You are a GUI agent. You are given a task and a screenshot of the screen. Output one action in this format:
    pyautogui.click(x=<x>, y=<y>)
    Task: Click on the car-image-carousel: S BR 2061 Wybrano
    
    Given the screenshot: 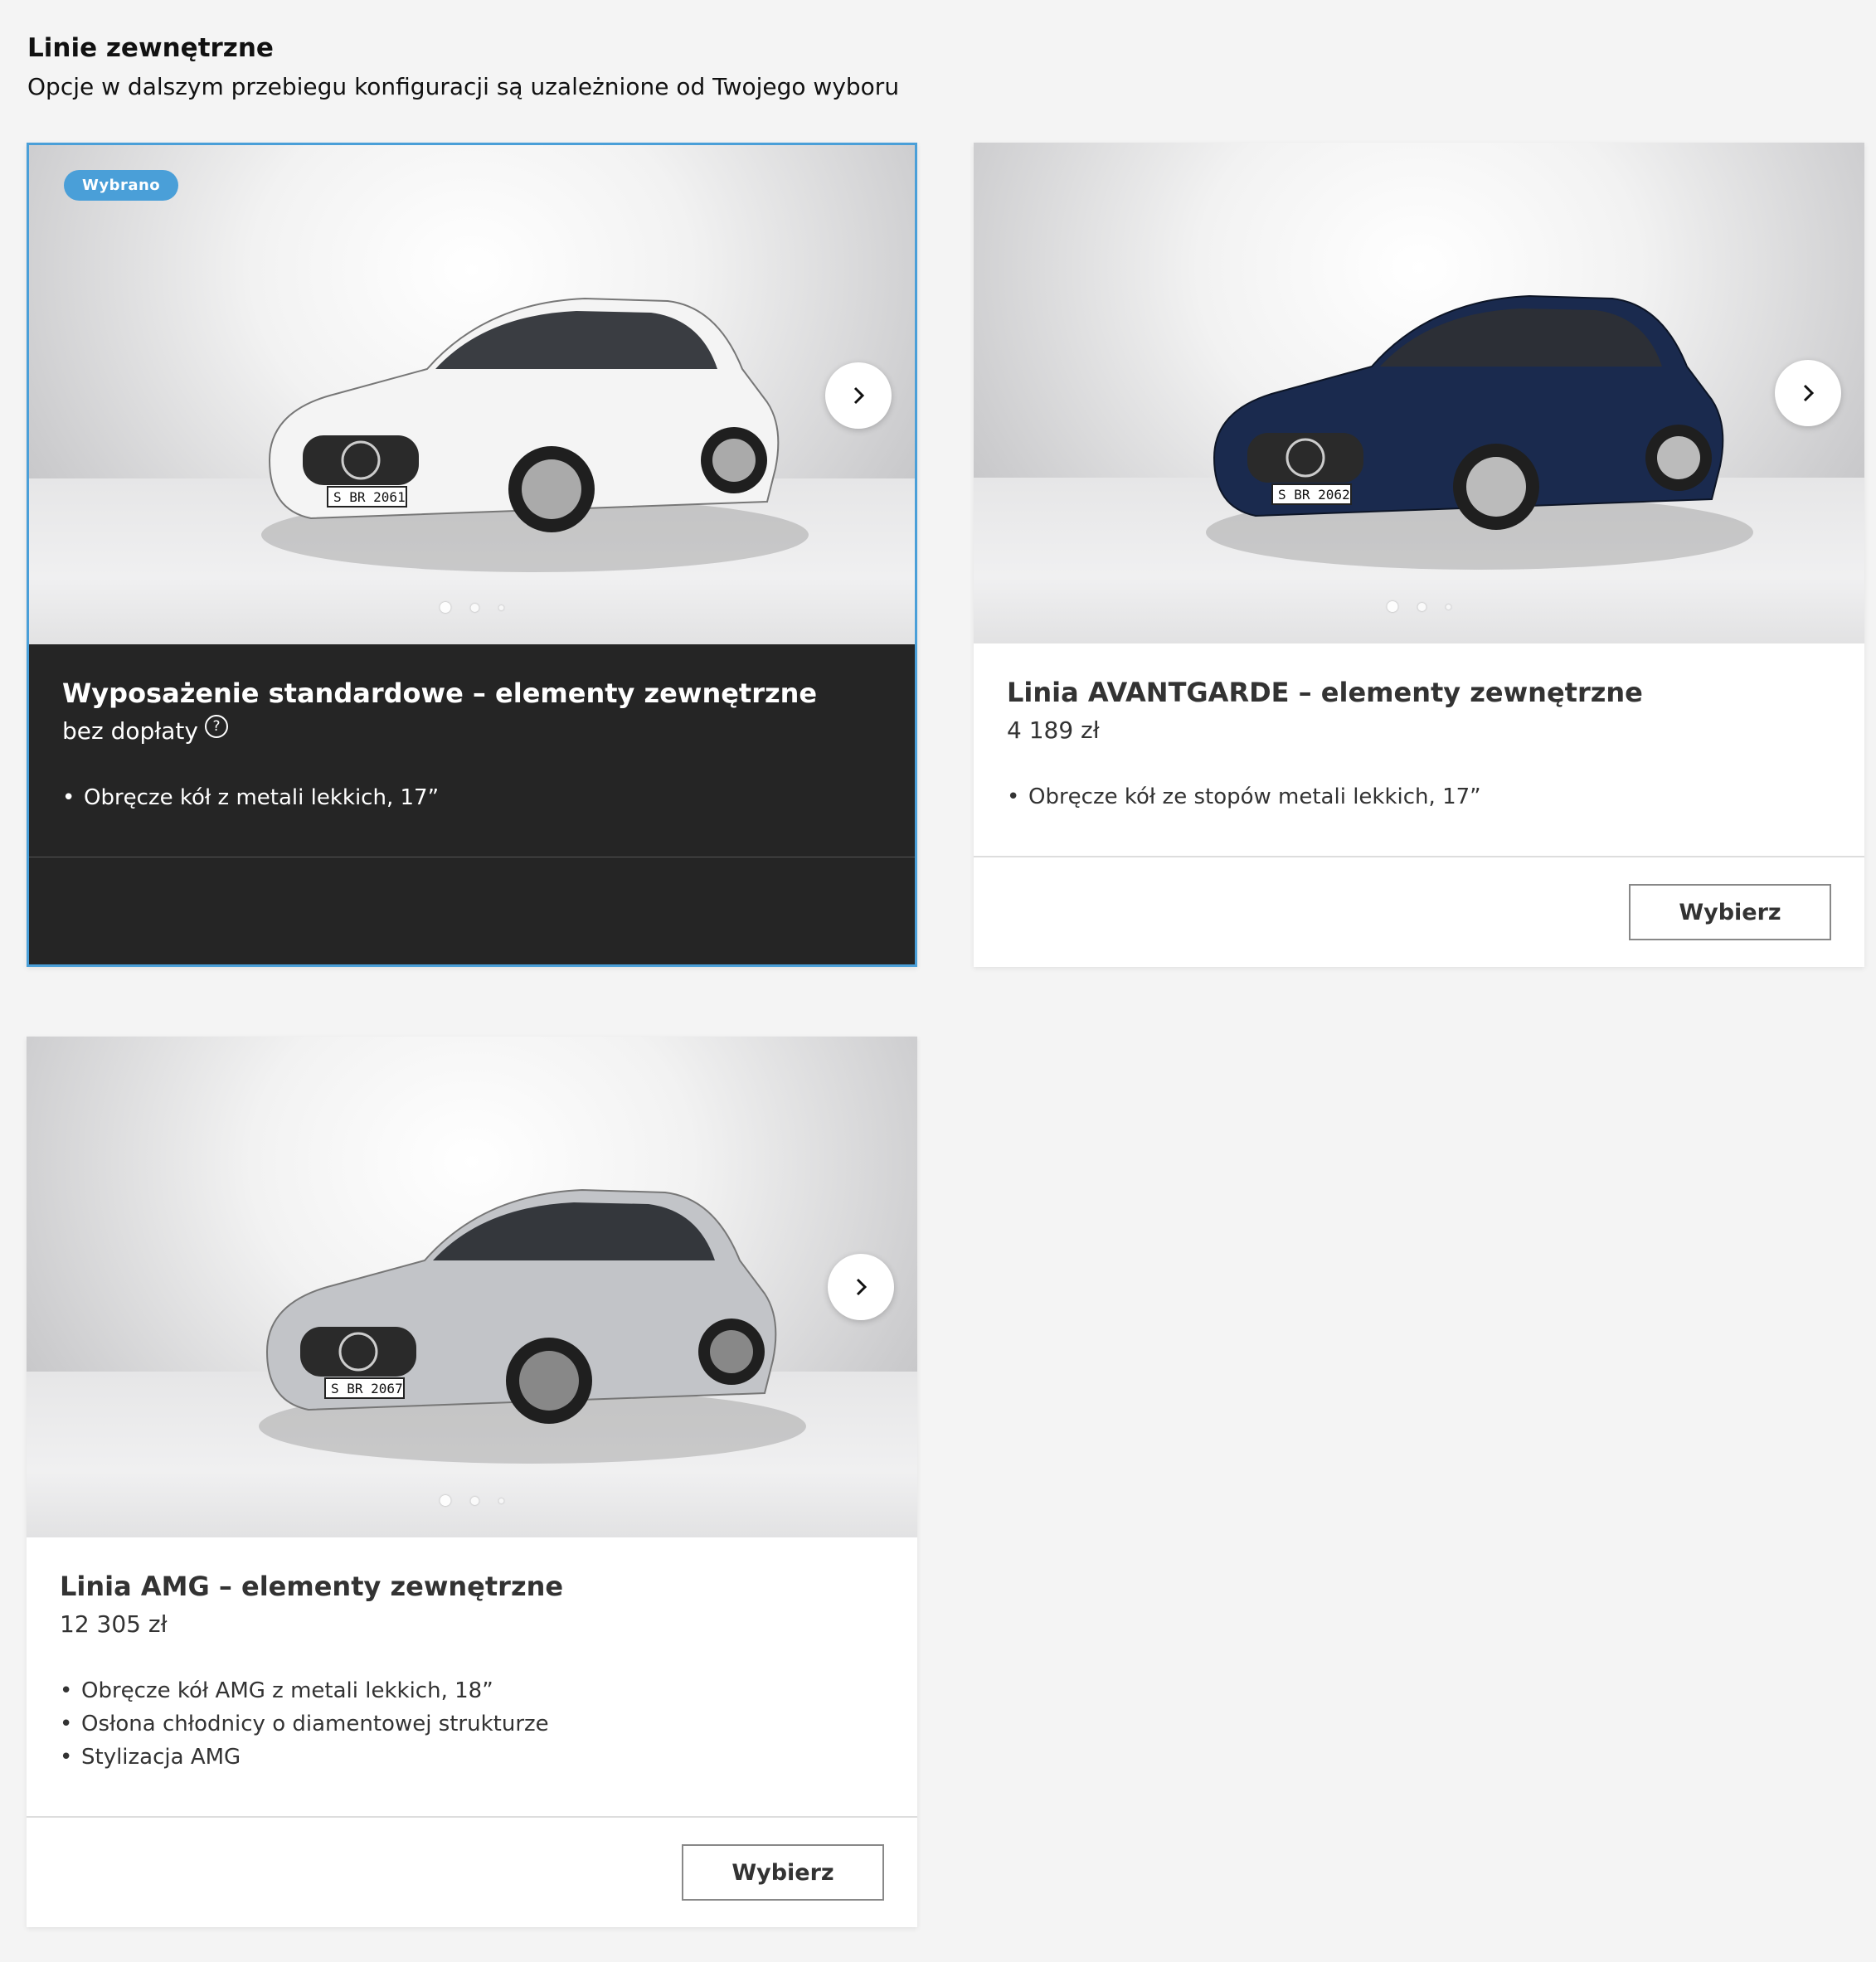 What is the action you would take?
    pyautogui.click(x=472, y=394)
    